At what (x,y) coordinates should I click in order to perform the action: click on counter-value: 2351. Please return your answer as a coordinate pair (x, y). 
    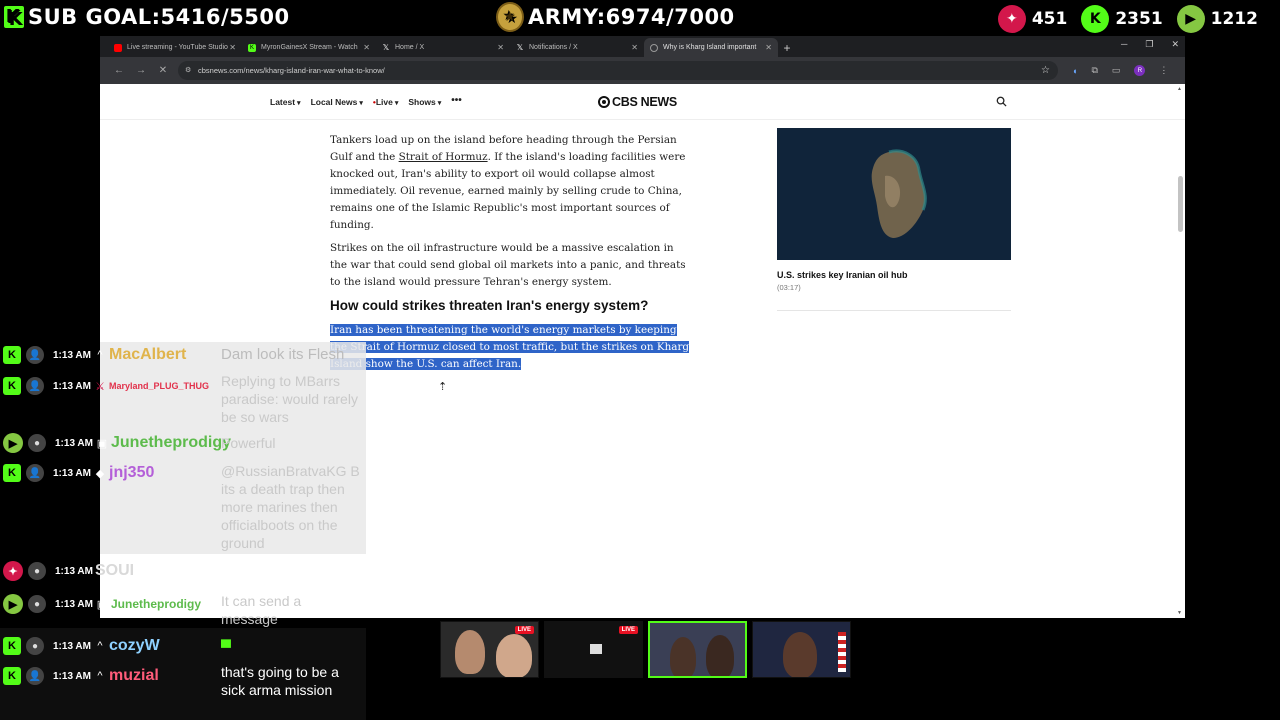
    Looking at the image, I should click on (1139, 19).